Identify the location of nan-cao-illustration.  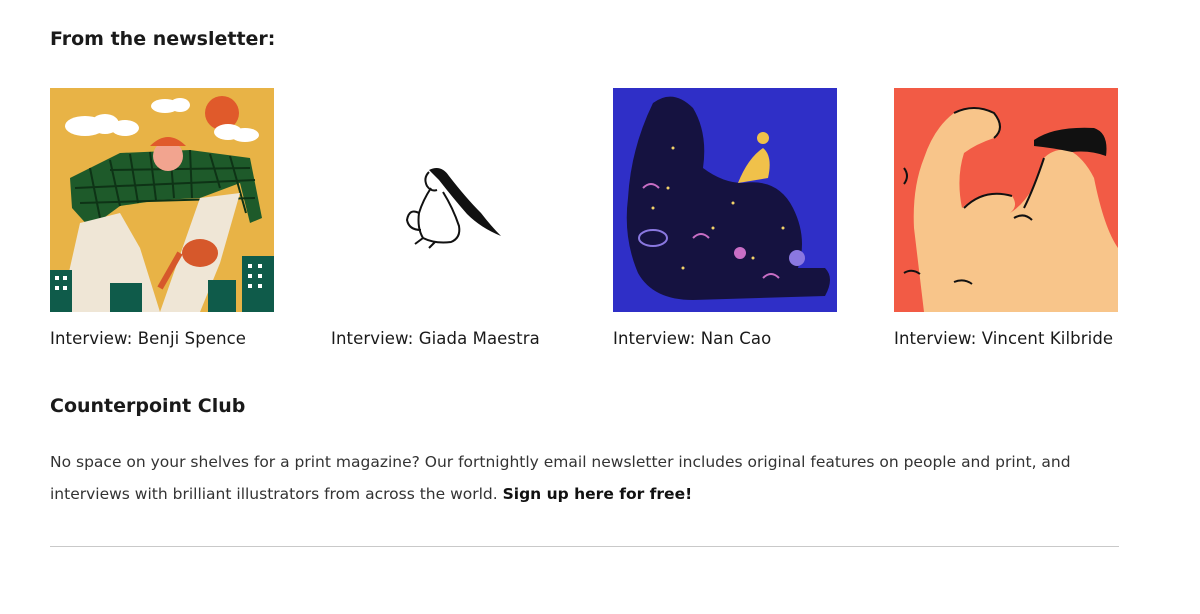
(725, 200).